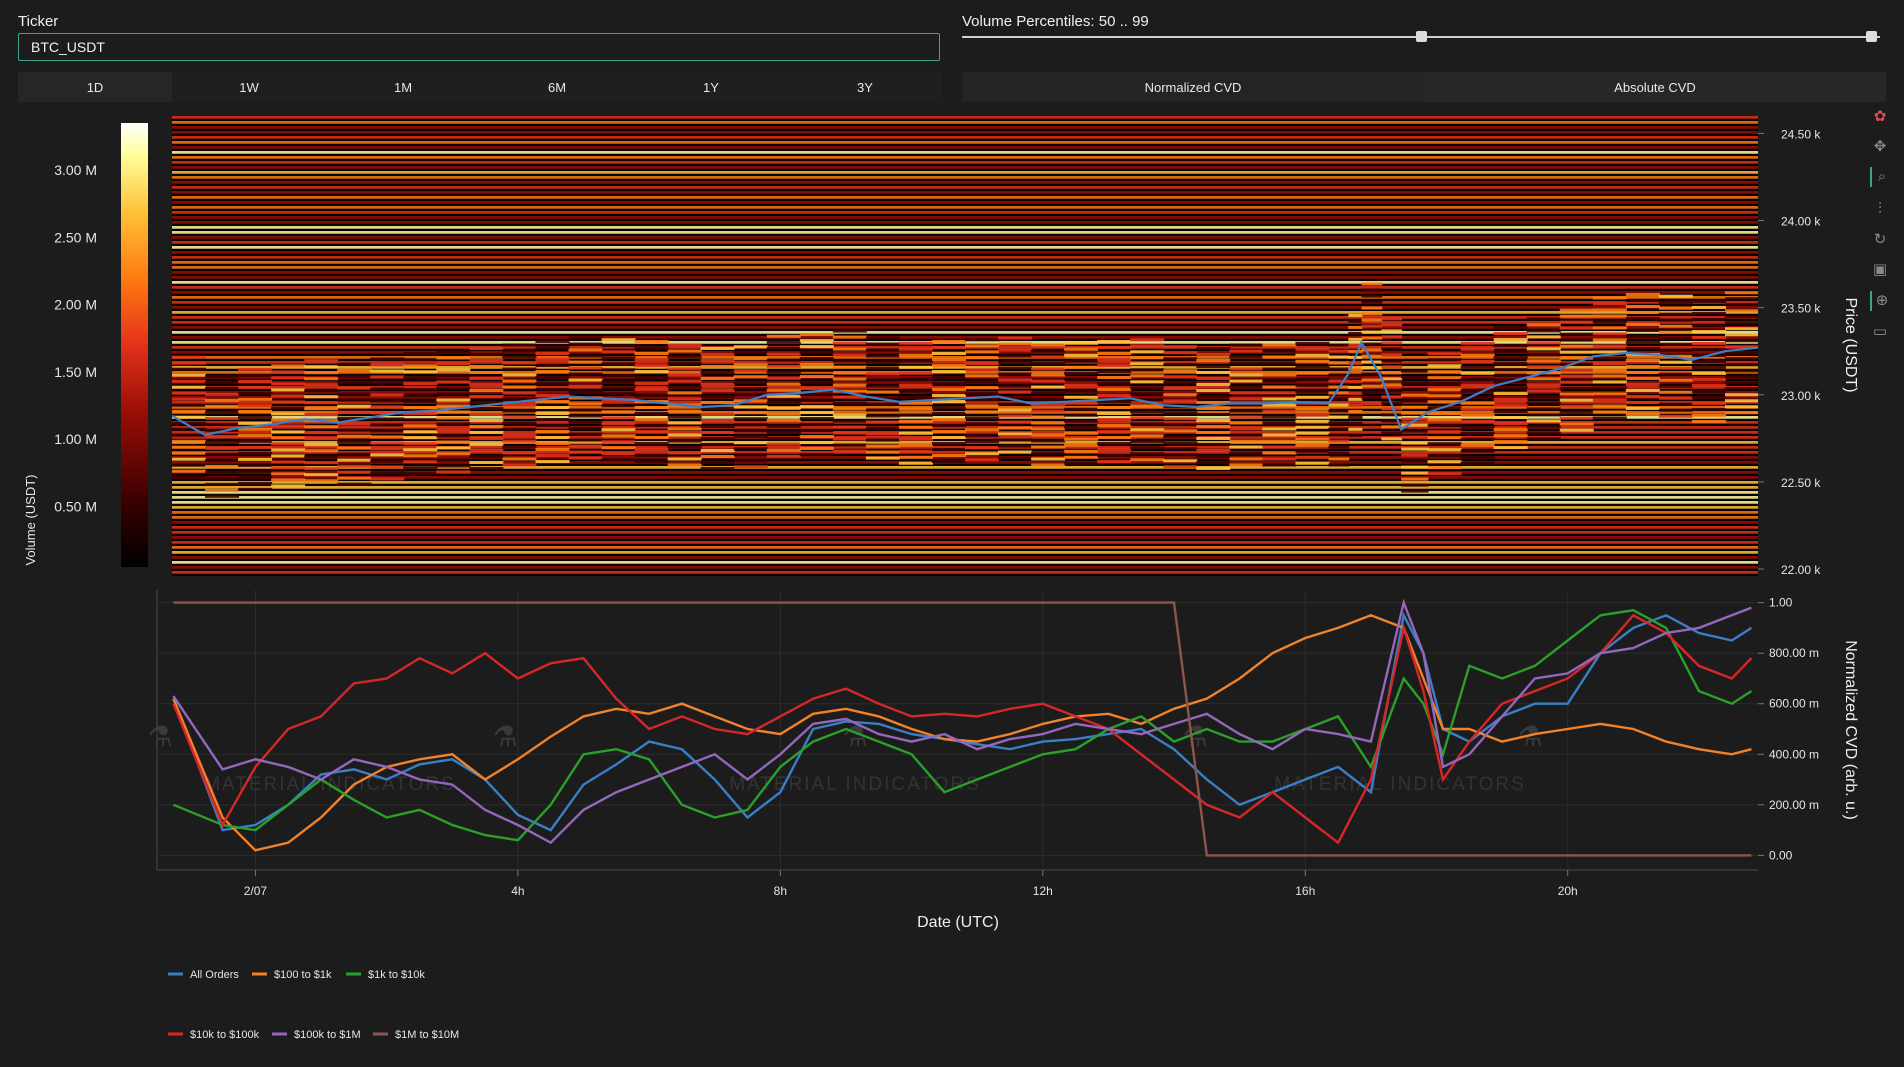  Describe the element at coordinates (396, 975) in the screenshot. I see `legend-item-label: $1k to $10k` at that location.